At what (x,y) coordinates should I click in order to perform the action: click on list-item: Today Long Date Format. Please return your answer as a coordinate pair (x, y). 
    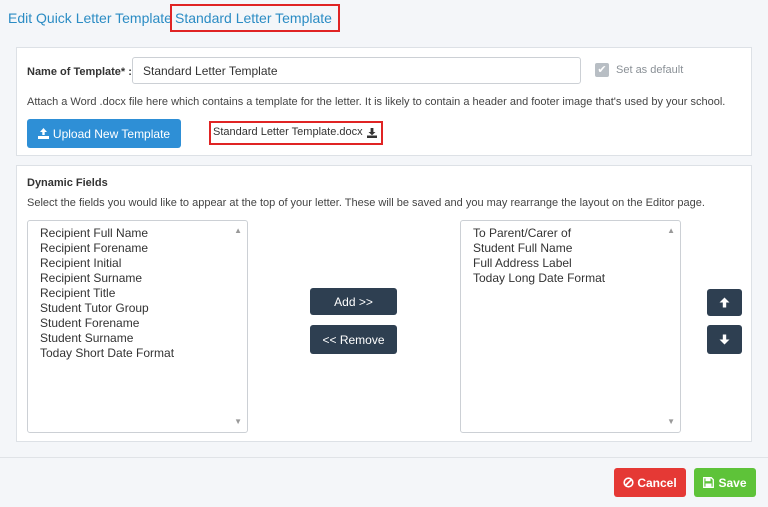
    Looking at the image, I should click on (539, 278).